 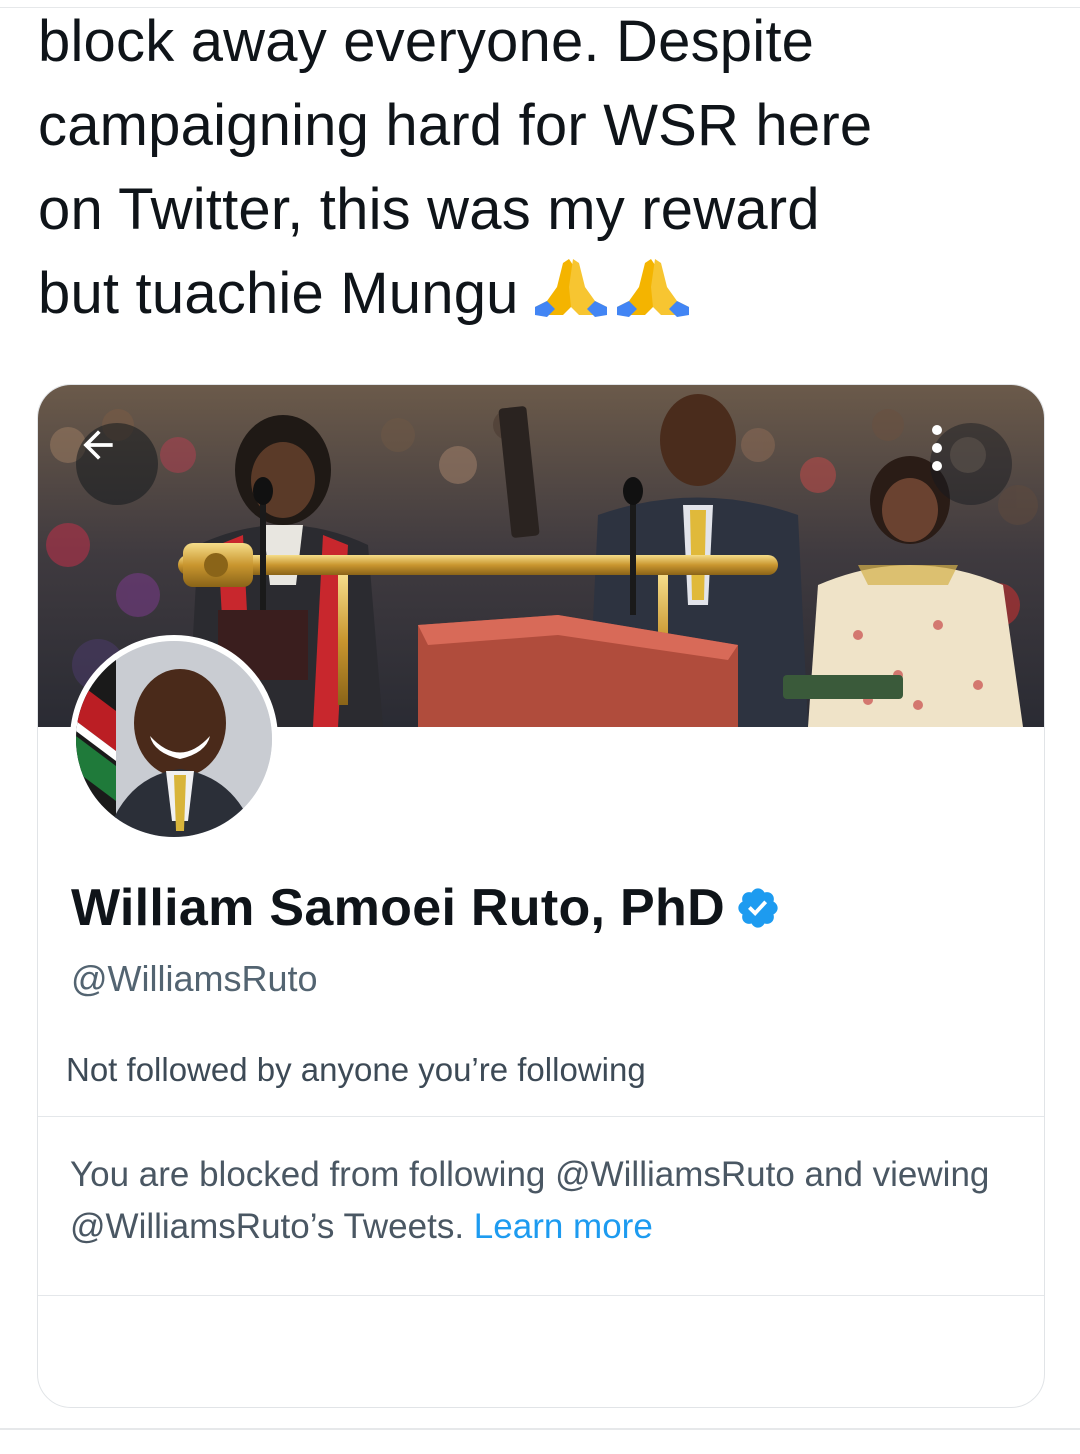 What do you see at coordinates (98, 445) in the screenshot?
I see `back-arrow-icon` at bounding box center [98, 445].